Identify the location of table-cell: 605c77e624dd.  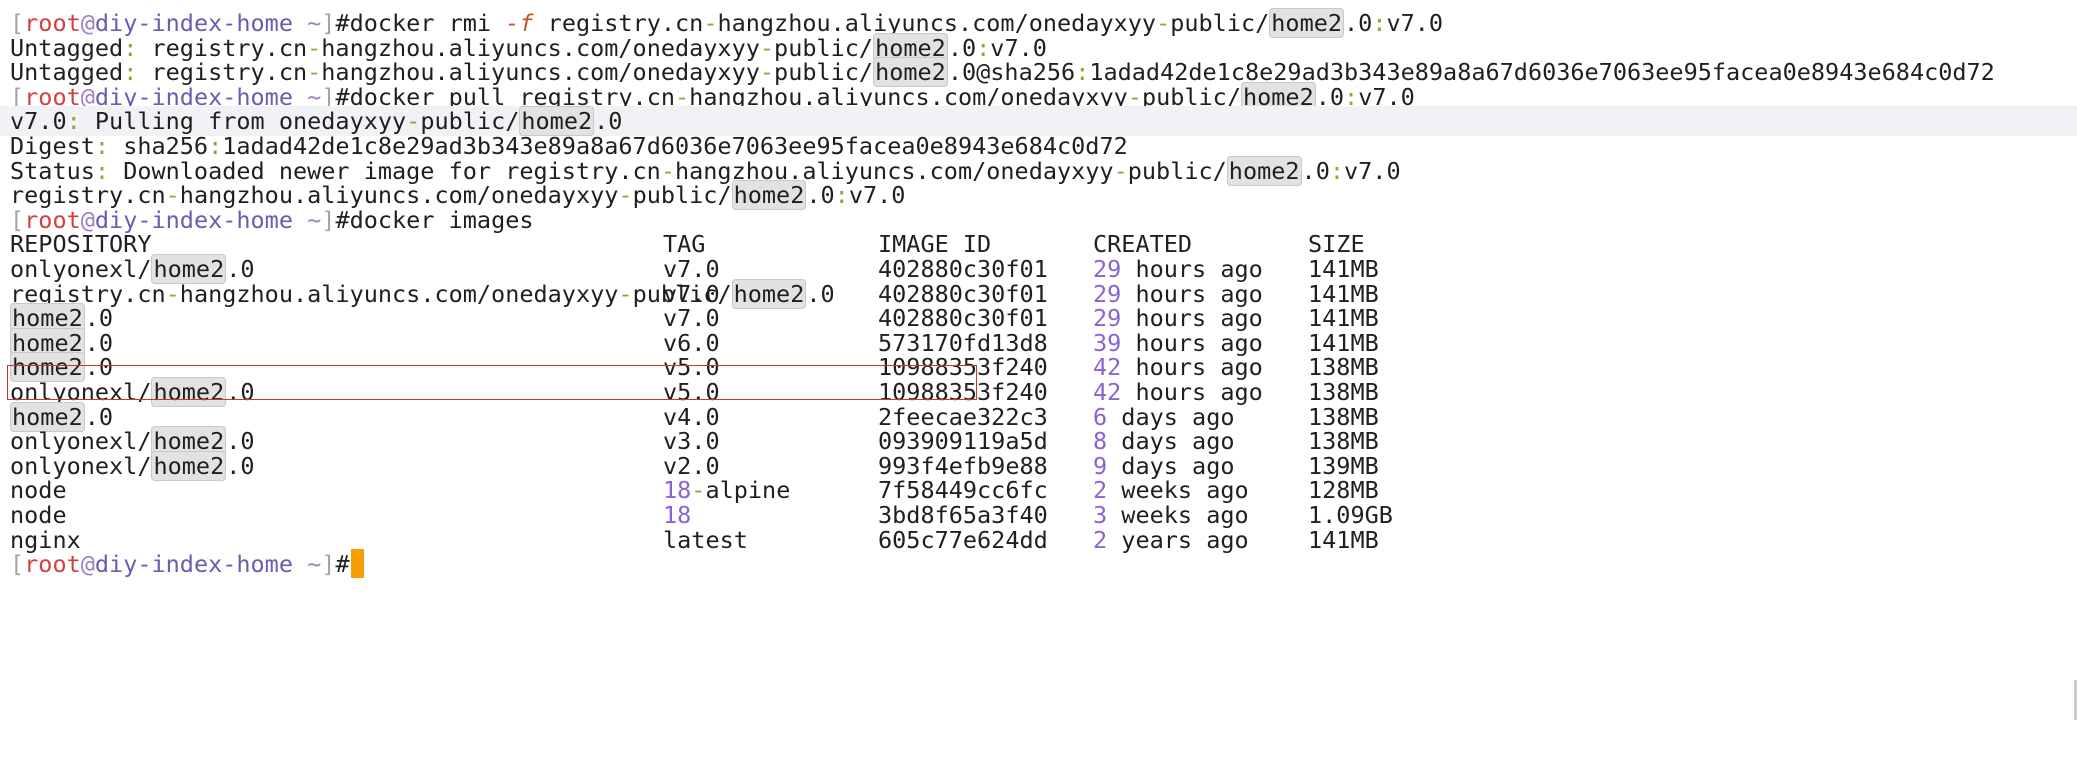
(963, 540).